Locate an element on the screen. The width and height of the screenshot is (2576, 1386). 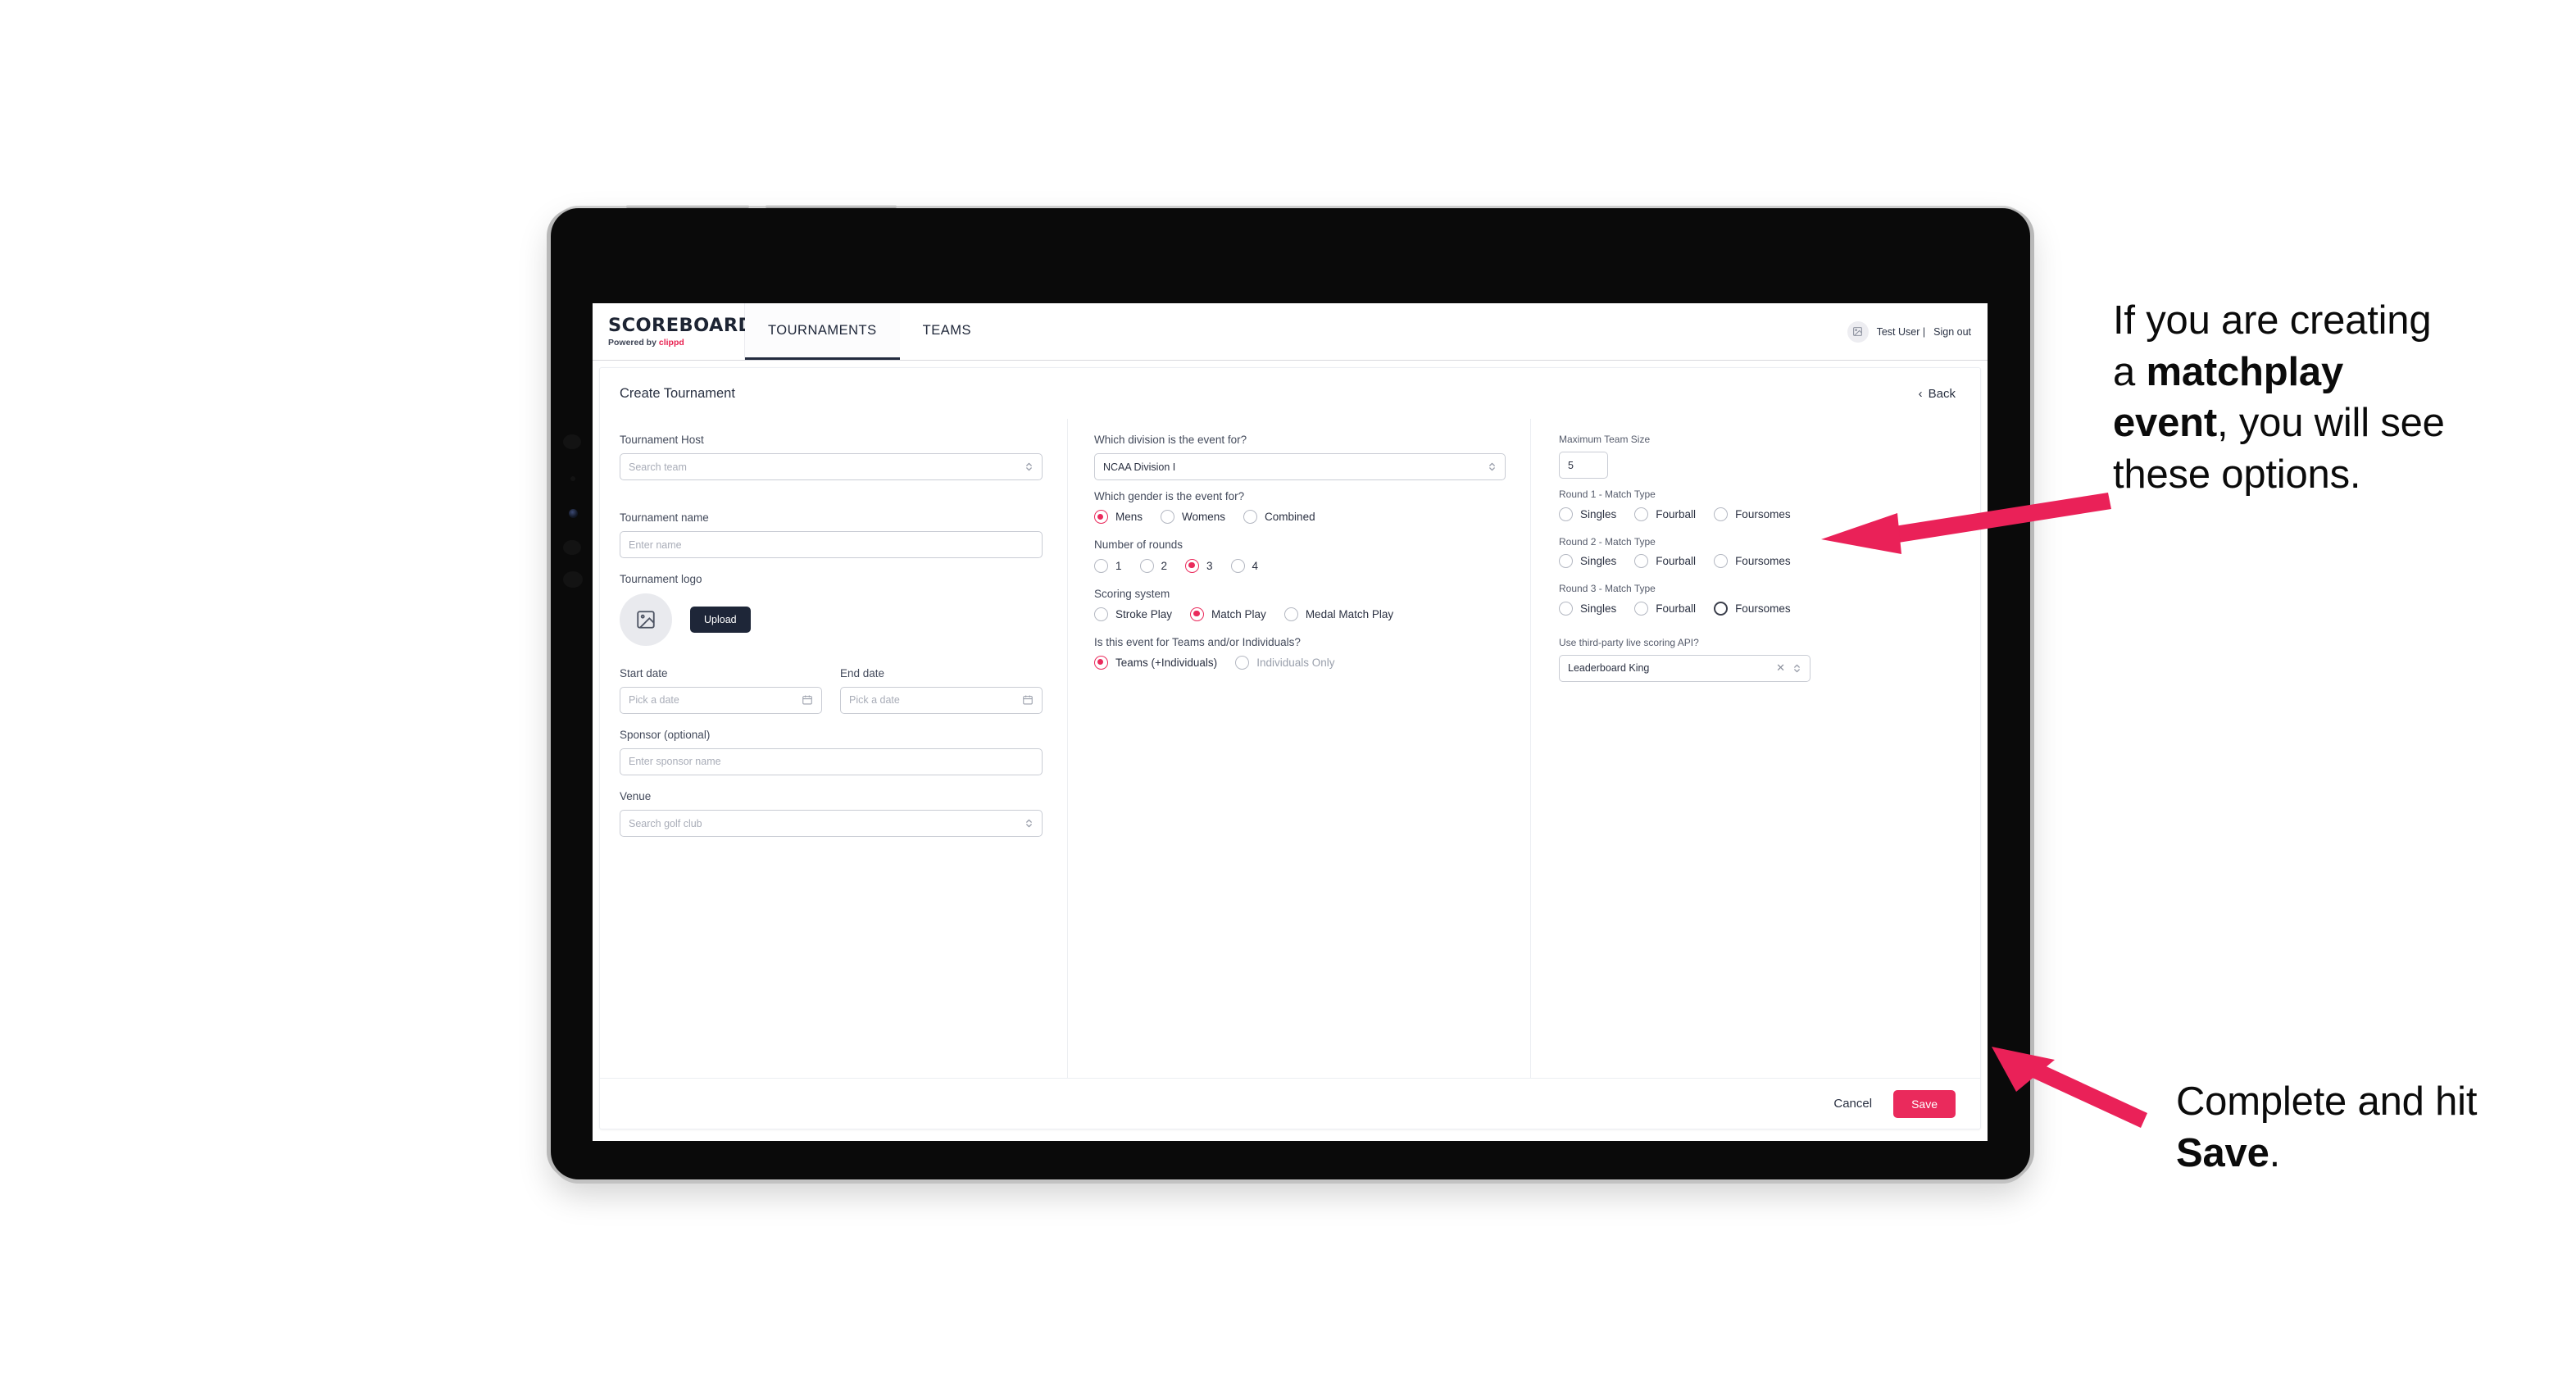
image-icon is located at coordinates (646, 619).